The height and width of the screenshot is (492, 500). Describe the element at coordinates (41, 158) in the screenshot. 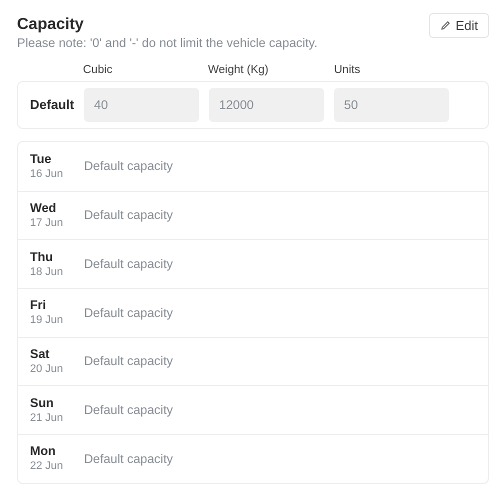

I see `day-name: Tue` at that location.